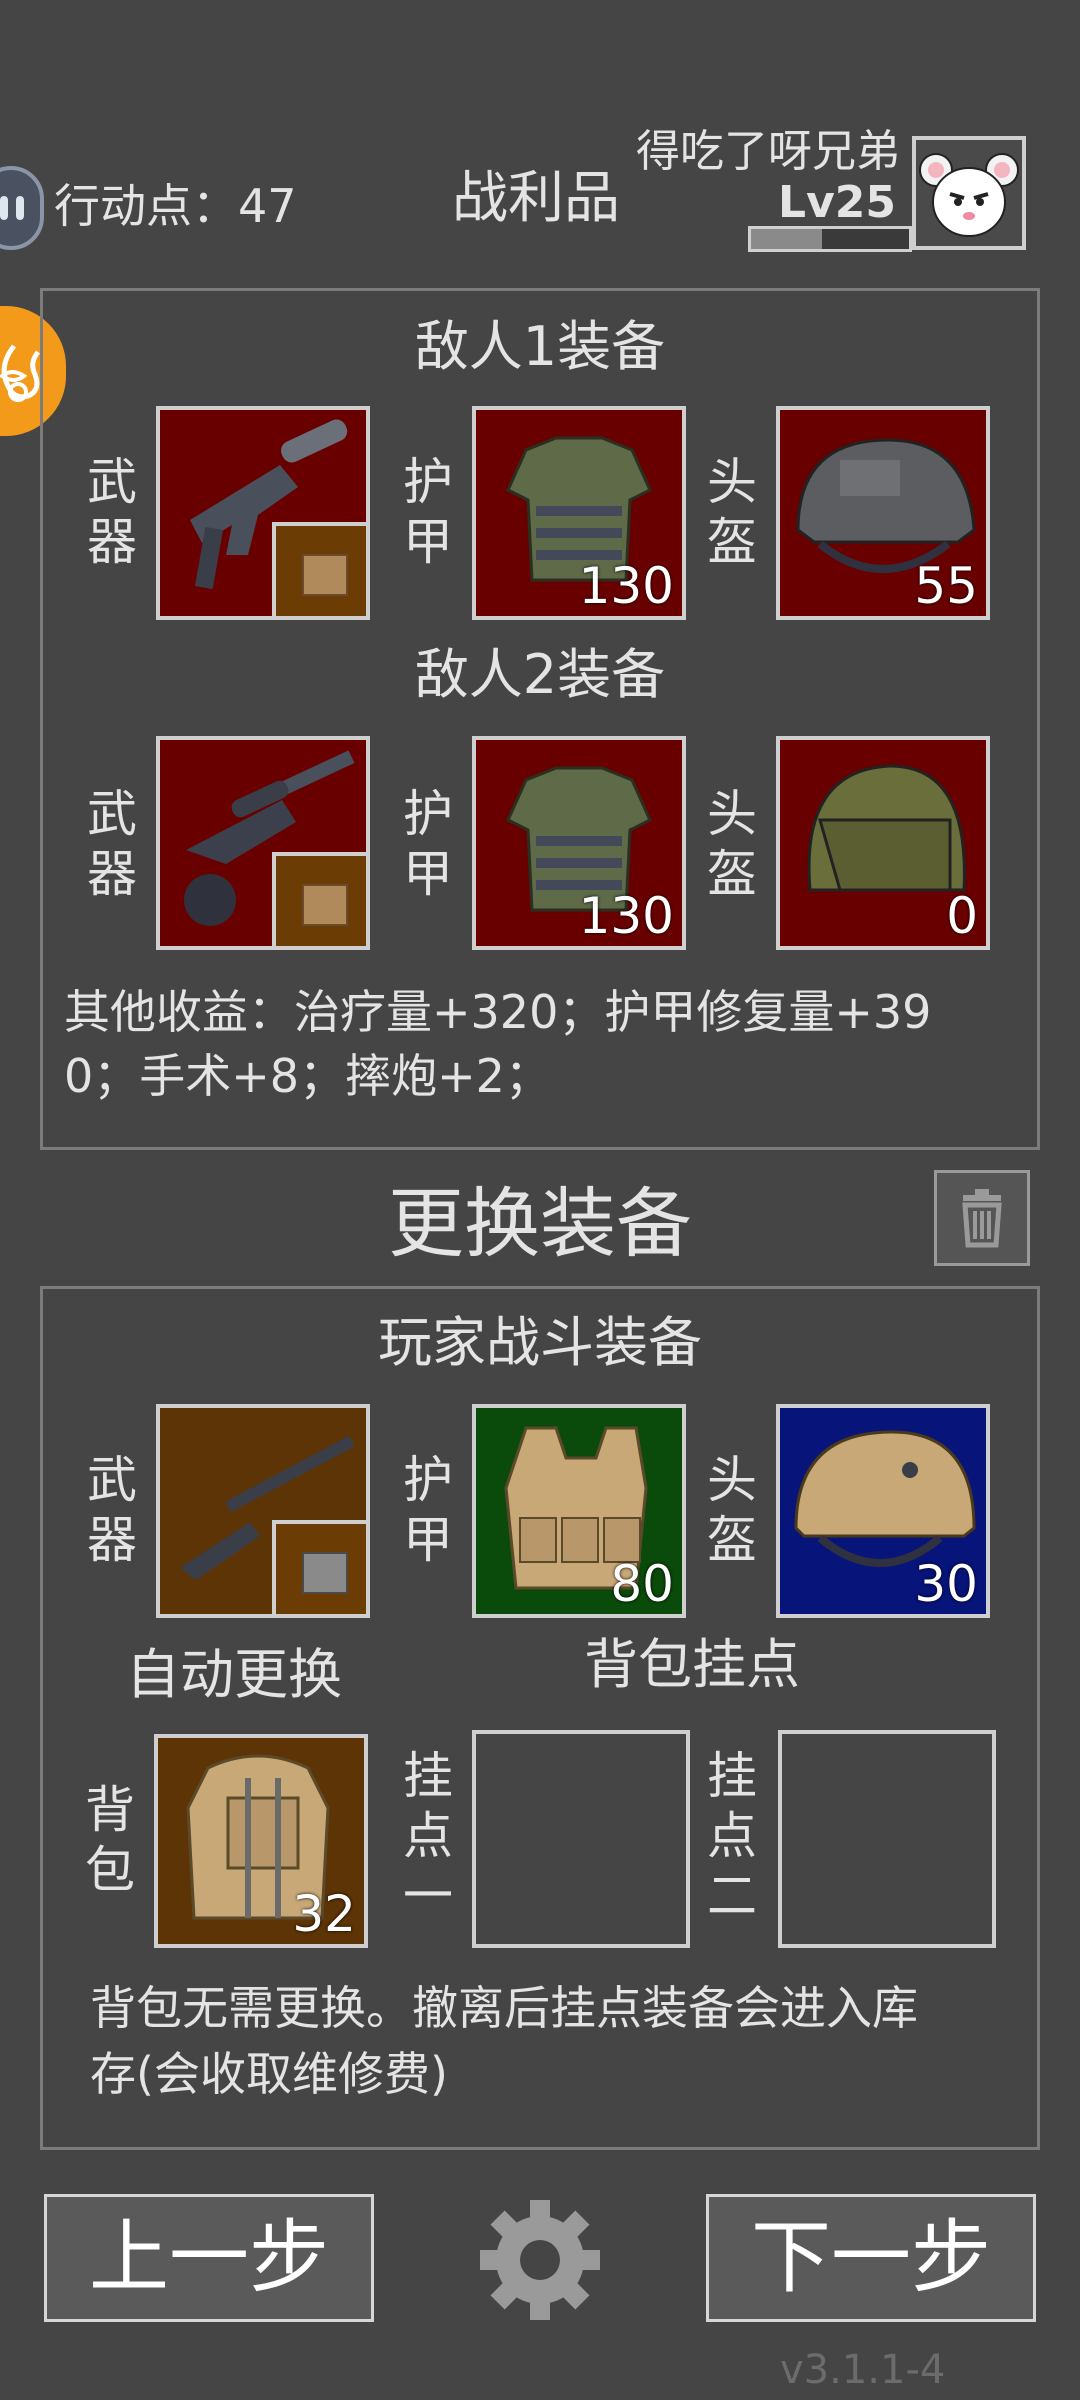  I want to click on change-equipment-title: 更换装备, so click(540, 1223).